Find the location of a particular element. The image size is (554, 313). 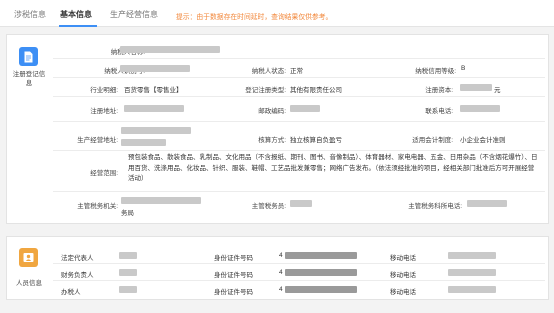

industry-label: 行业明细: is located at coordinates (104, 90).